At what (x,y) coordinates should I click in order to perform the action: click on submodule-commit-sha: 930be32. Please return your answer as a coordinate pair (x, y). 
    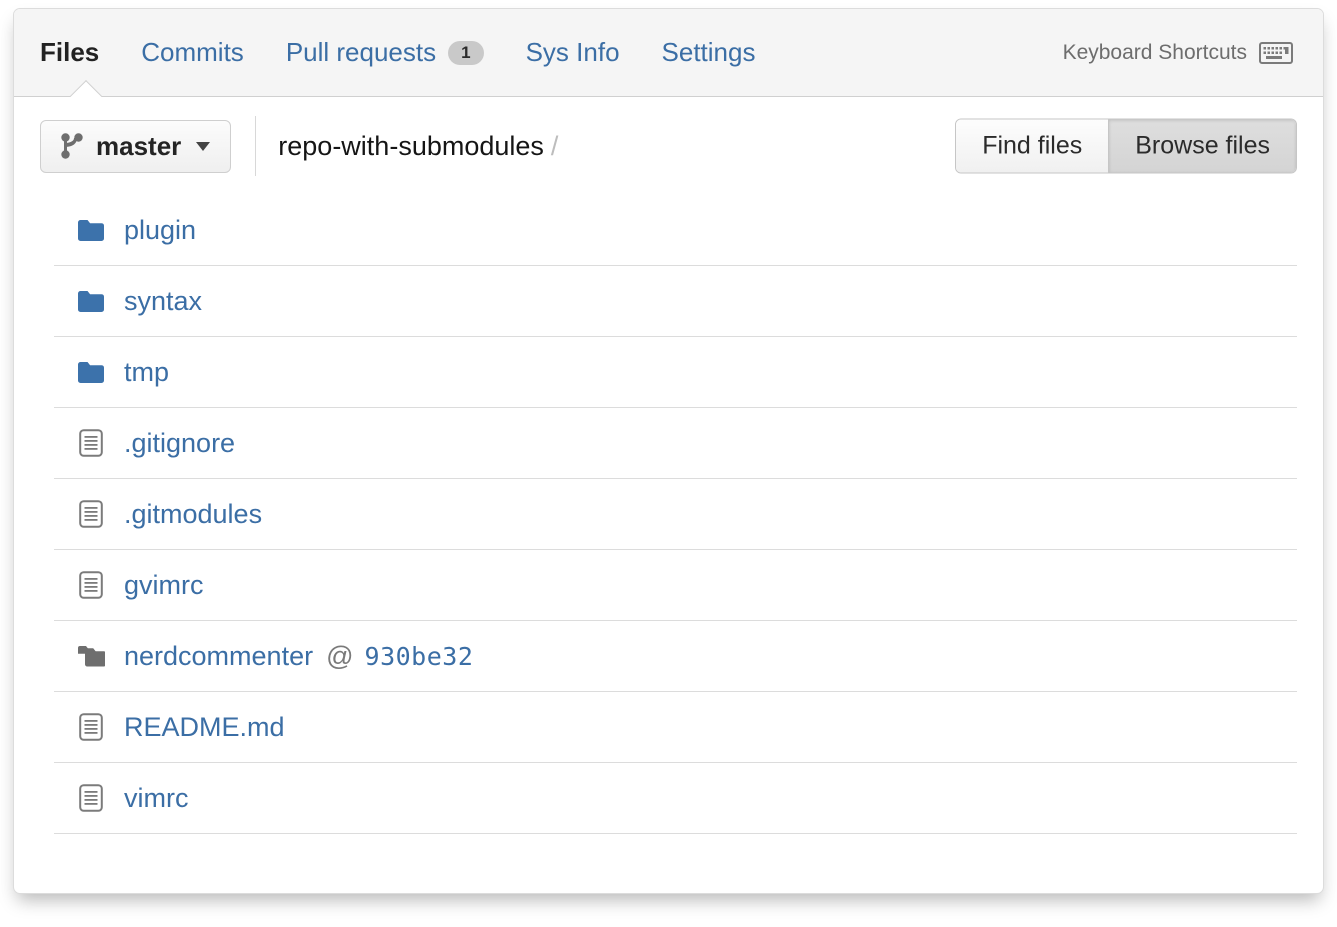
    Looking at the image, I should click on (419, 656).